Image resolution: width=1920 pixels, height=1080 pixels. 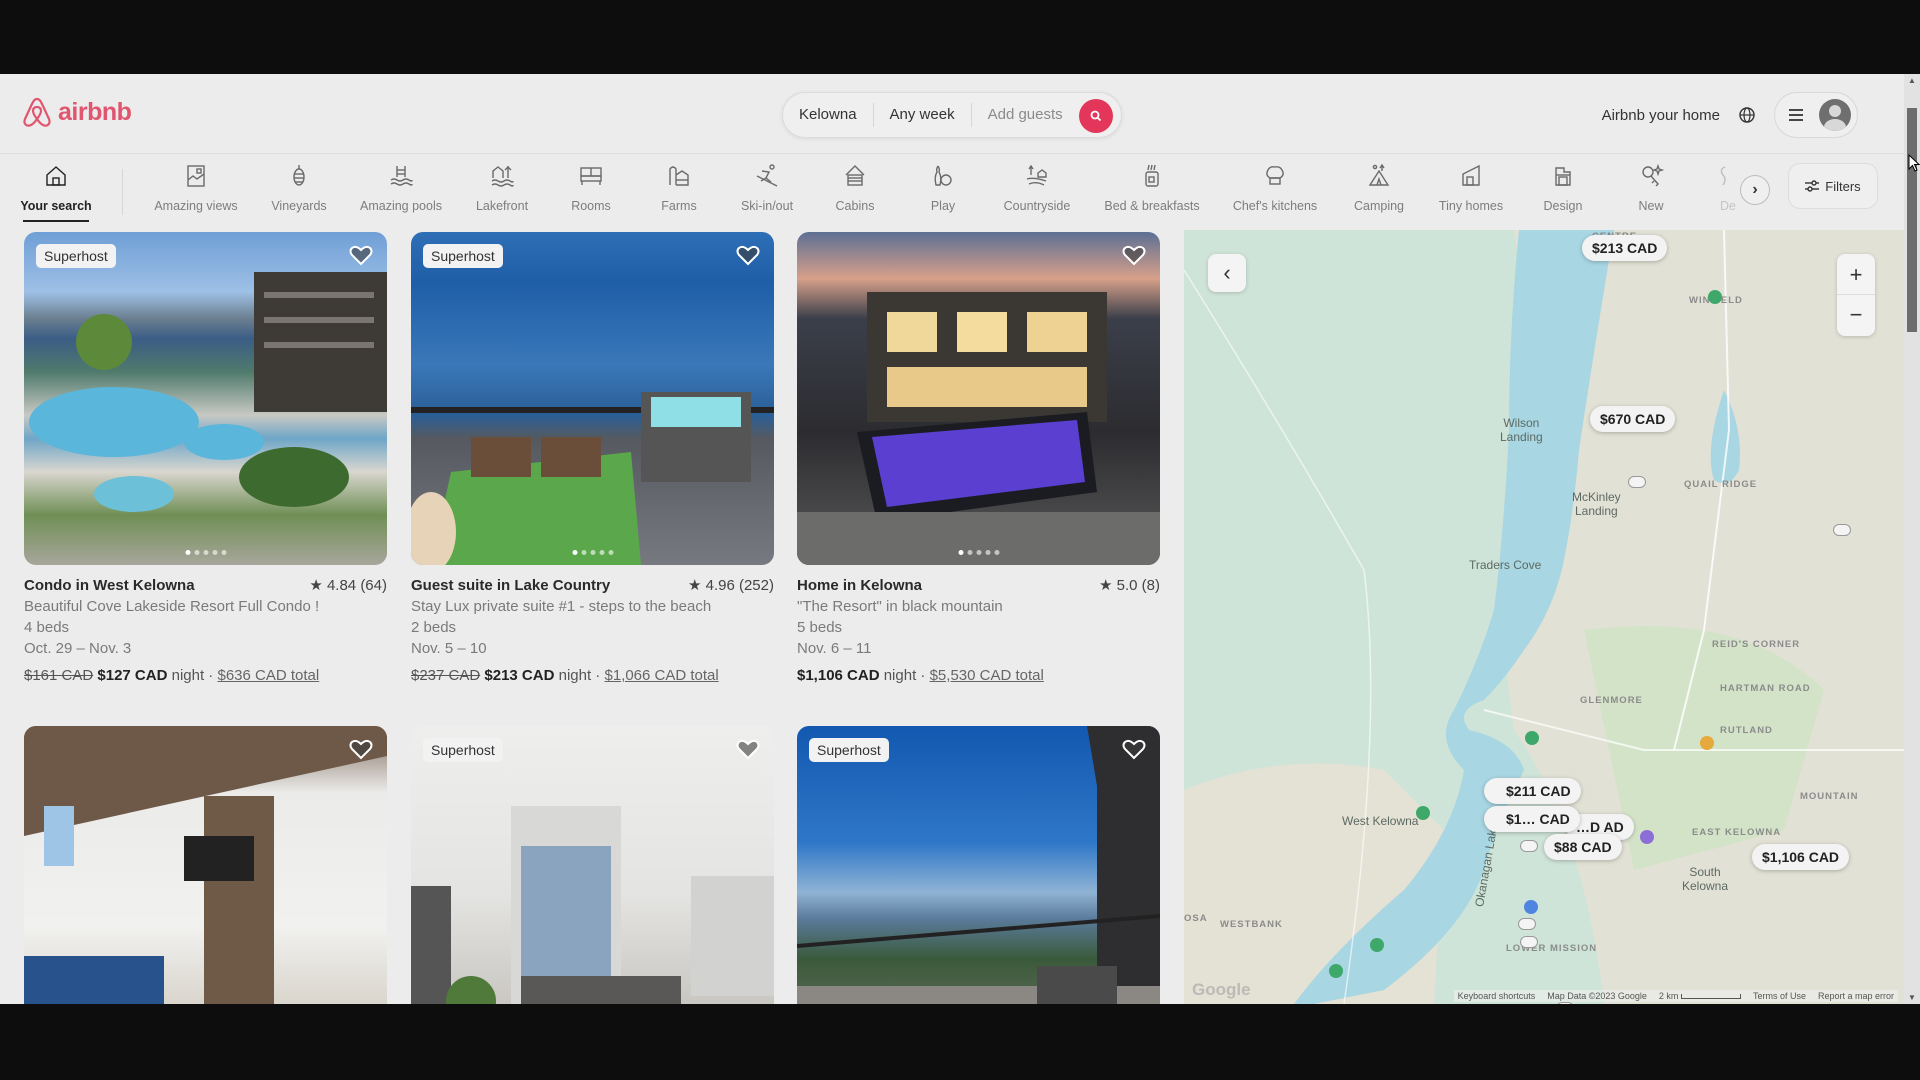 I want to click on search-bar: Kelowna Any week Add guests, so click(x=952, y=115).